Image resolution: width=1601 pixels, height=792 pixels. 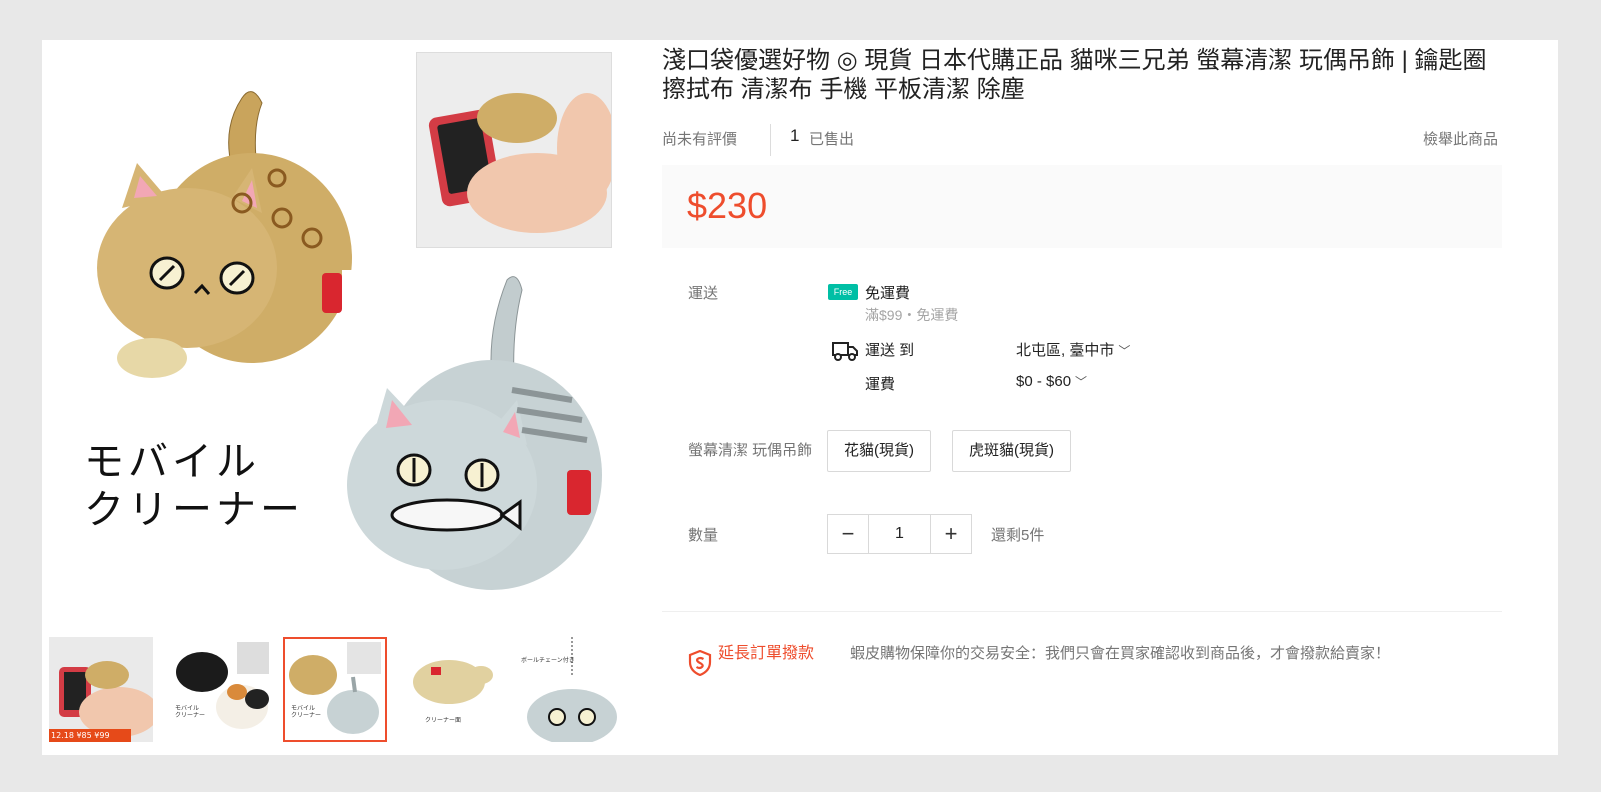 What do you see at coordinates (1120, 653) in the screenshot?
I see `guarantee-description: 蝦皮購物保障你的交易安全：我們只會在買家確認收到商品後，才會撥款給賣家！` at bounding box center [1120, 653].